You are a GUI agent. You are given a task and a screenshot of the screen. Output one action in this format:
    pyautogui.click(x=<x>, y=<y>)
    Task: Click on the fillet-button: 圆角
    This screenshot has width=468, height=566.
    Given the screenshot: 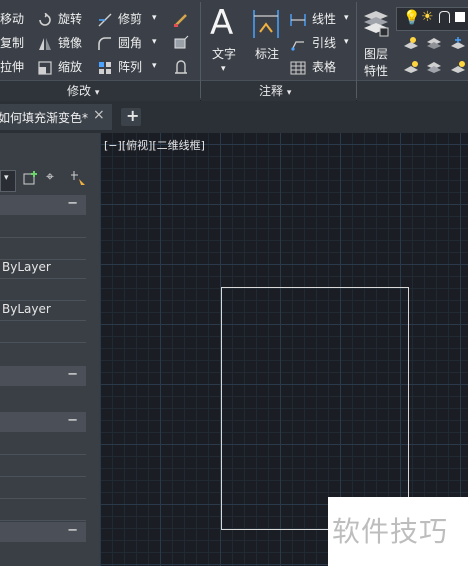 What is the action you would take?
    pyautogui.click(x=130, y=43)
    